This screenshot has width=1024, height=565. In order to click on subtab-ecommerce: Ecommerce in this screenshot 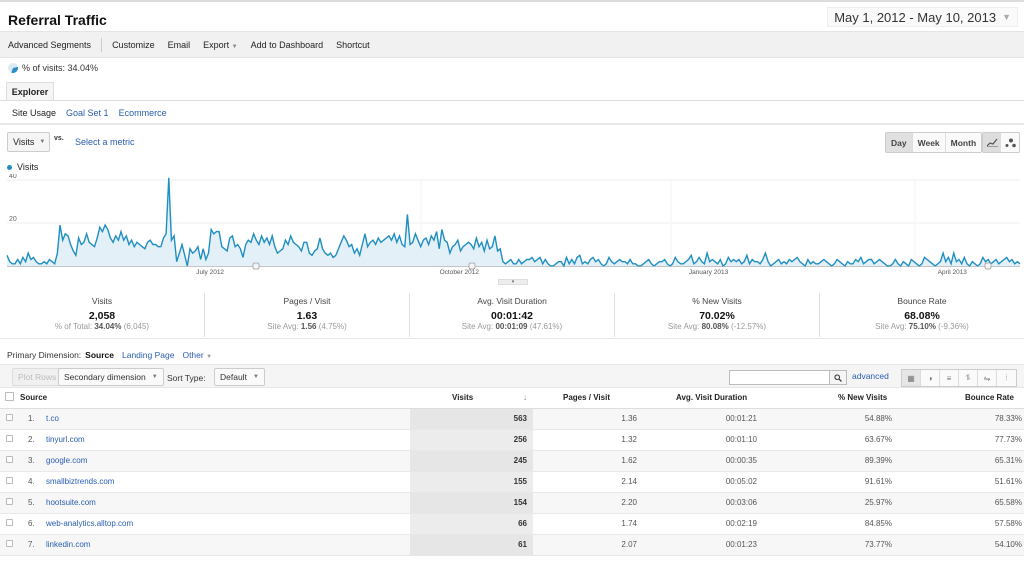, I will do `click(143, 113)`.